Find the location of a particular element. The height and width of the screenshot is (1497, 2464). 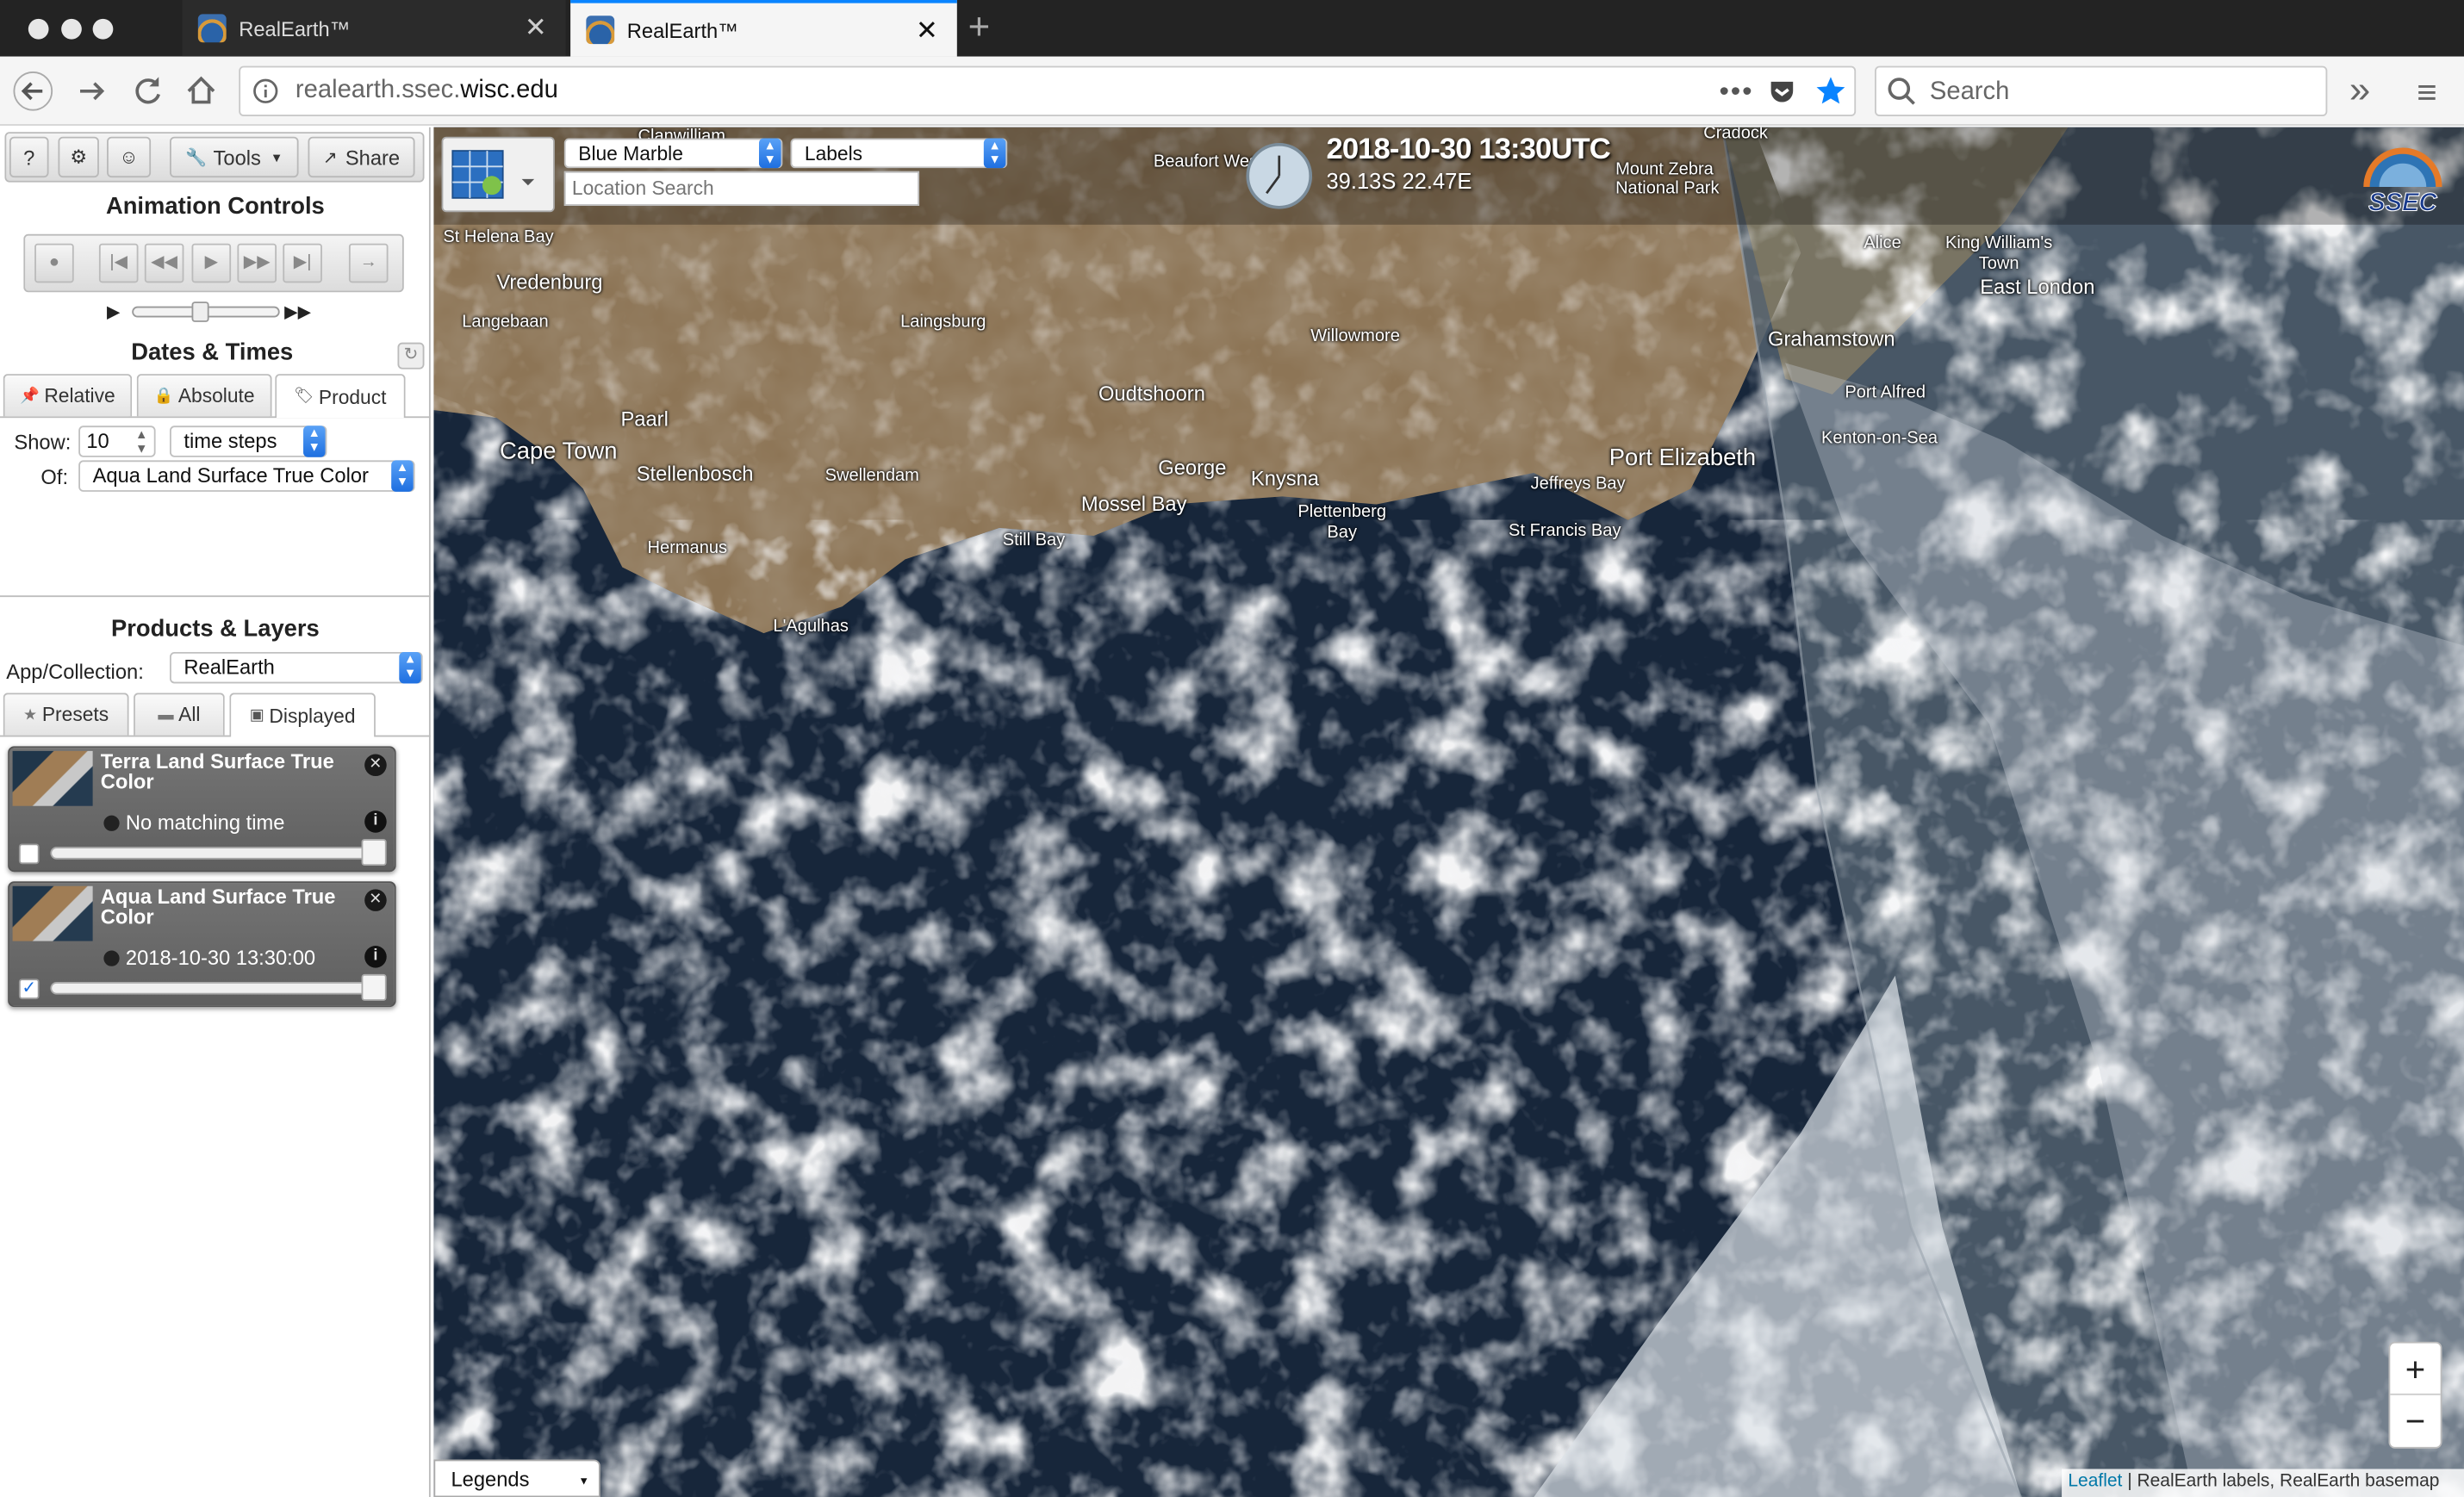

url-host: realearth.ssec. is located at coordinates (378, 90).